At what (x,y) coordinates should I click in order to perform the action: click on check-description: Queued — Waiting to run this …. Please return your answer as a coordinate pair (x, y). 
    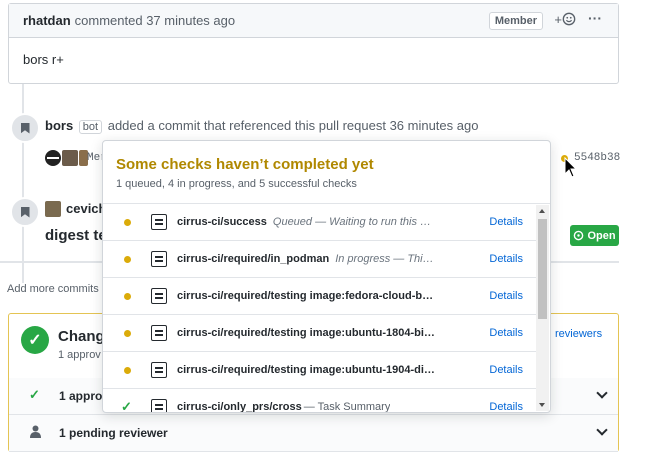
    Looking at the image, I should click on (352, 222).